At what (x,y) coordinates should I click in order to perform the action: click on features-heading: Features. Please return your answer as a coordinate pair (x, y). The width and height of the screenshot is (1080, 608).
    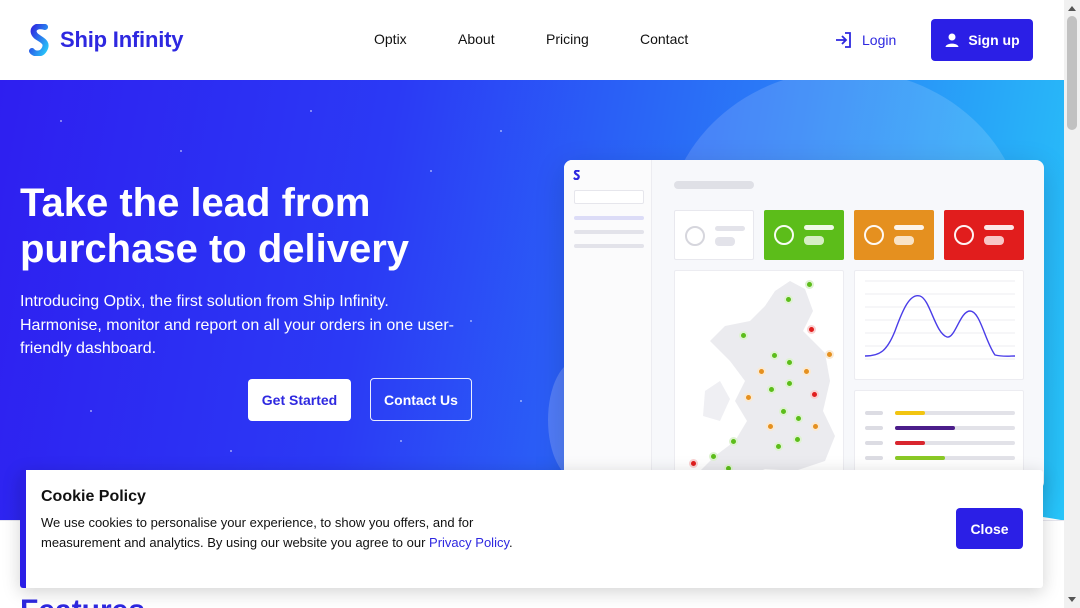
    Looking at the image, I should click on (82, 601).